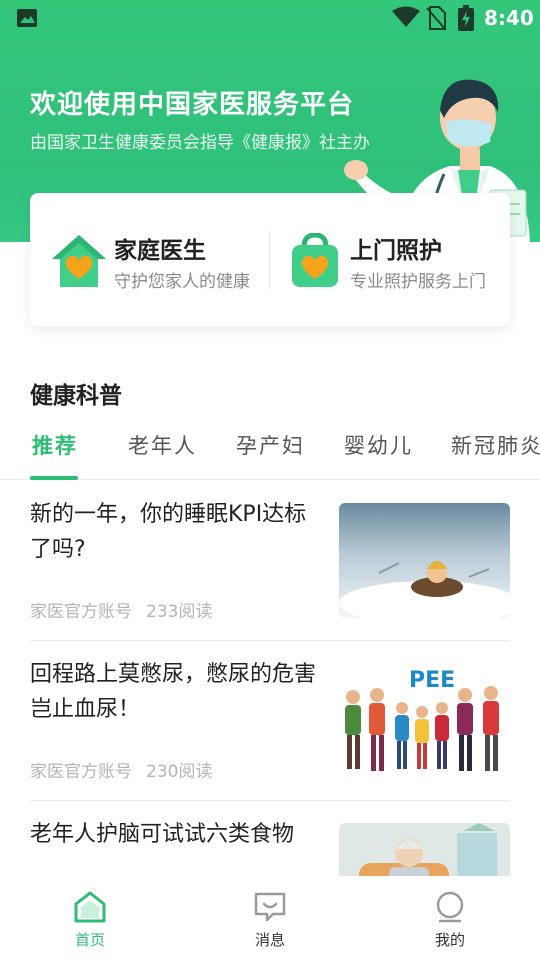 This screenshot has height=960, width=540. I want to click on nav-profile-label: 我的, so click(449, 940).